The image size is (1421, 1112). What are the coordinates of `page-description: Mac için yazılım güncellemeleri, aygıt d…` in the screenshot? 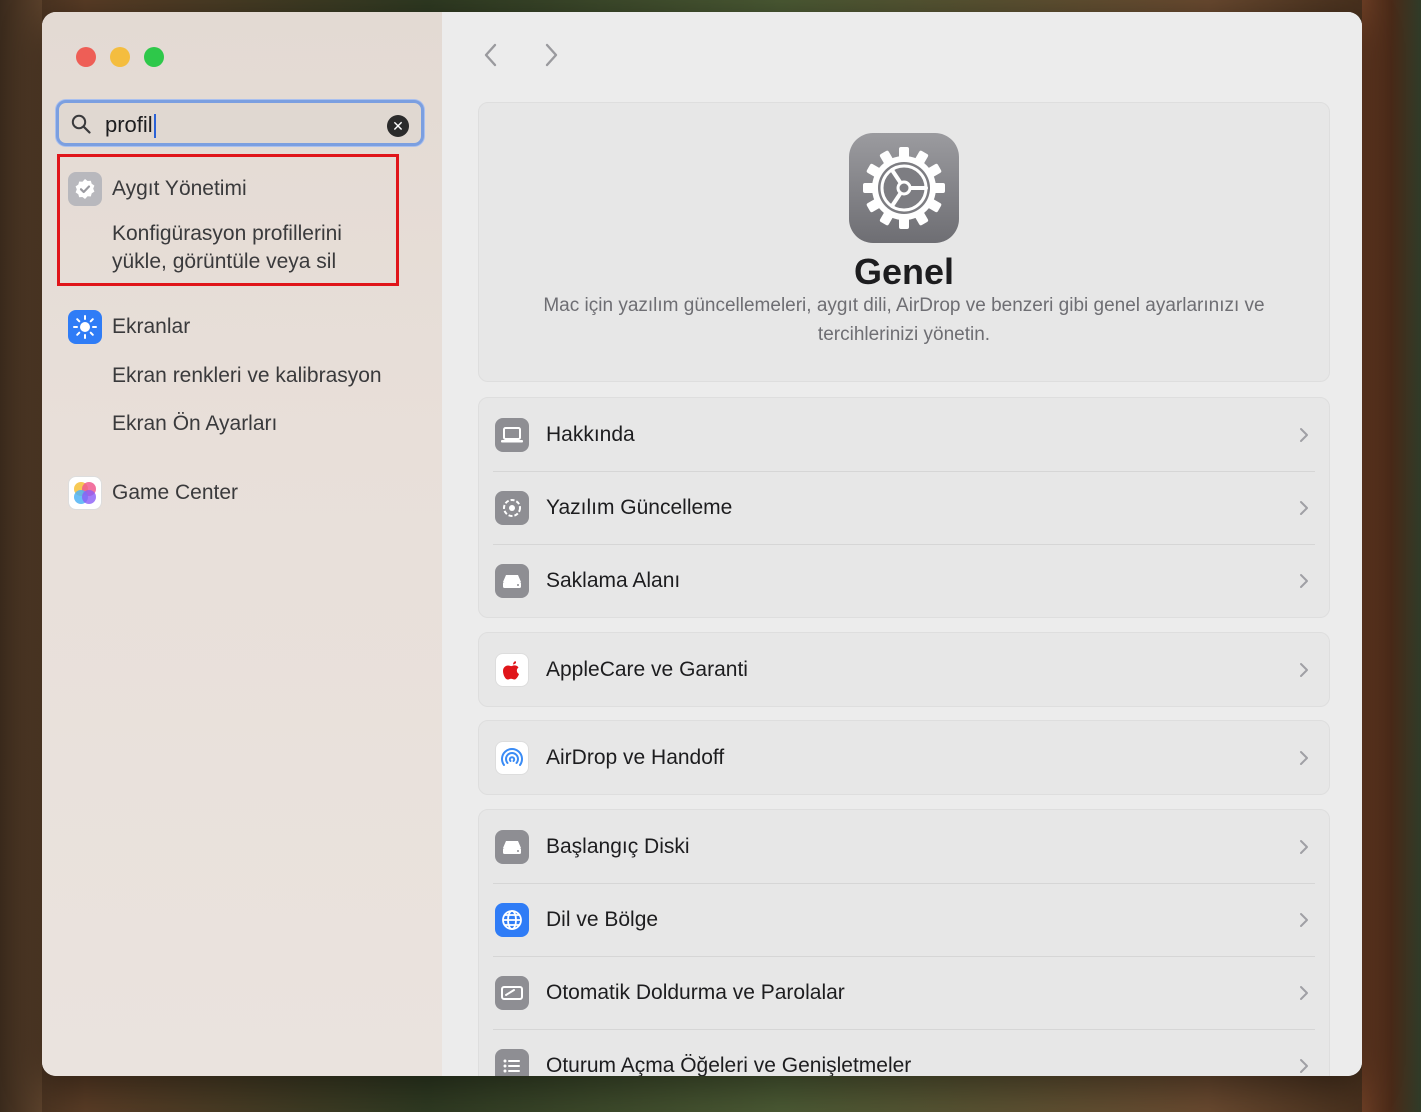 It's located at (904, 320).